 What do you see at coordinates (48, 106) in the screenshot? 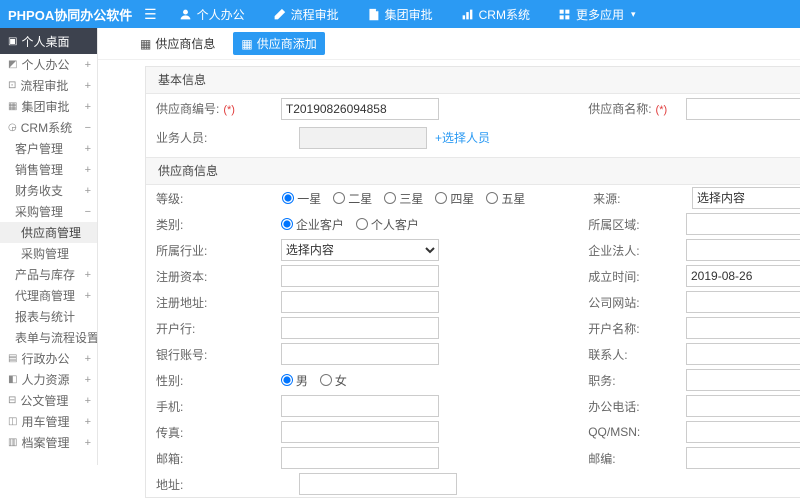
I see `sidebar-item-group-approval: ▦ 集团审批 +` at bounding box center [48, 106].